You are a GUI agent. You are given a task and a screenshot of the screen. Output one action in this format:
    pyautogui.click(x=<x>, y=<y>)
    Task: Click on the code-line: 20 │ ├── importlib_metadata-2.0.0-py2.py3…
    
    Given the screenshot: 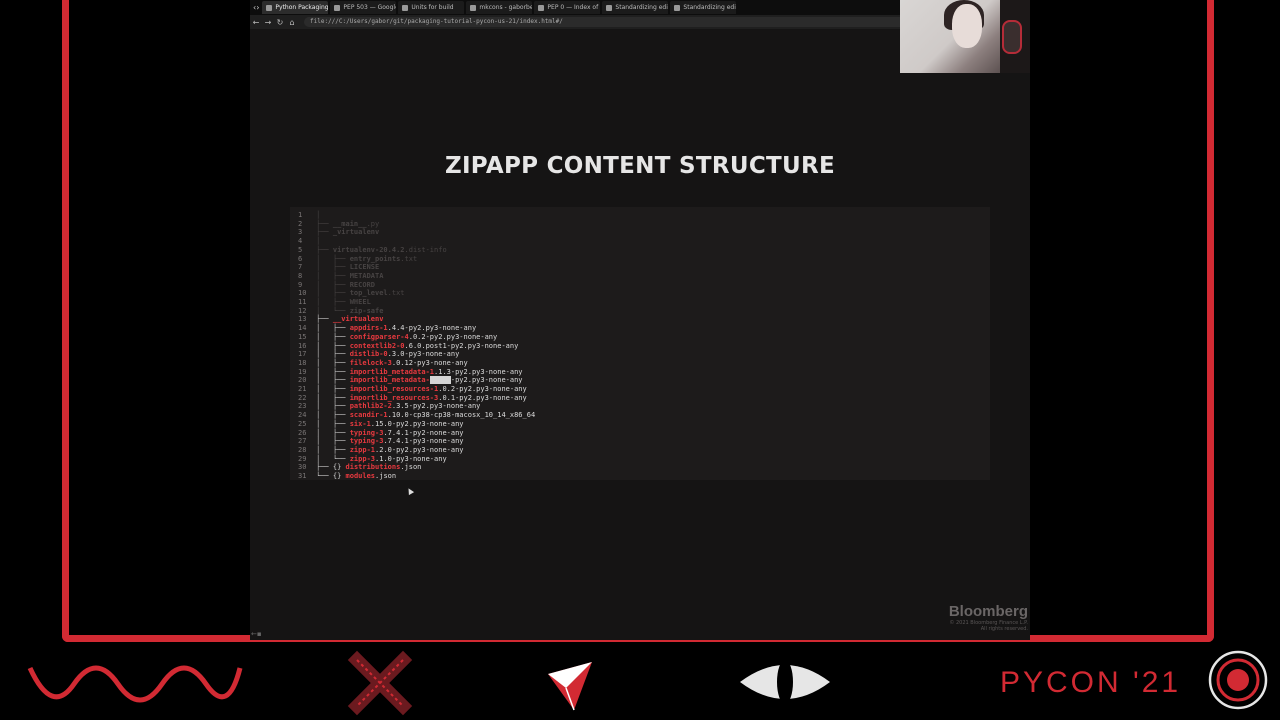 What is the action you would take?
    pyautogui.click(x=416, y=380)
    